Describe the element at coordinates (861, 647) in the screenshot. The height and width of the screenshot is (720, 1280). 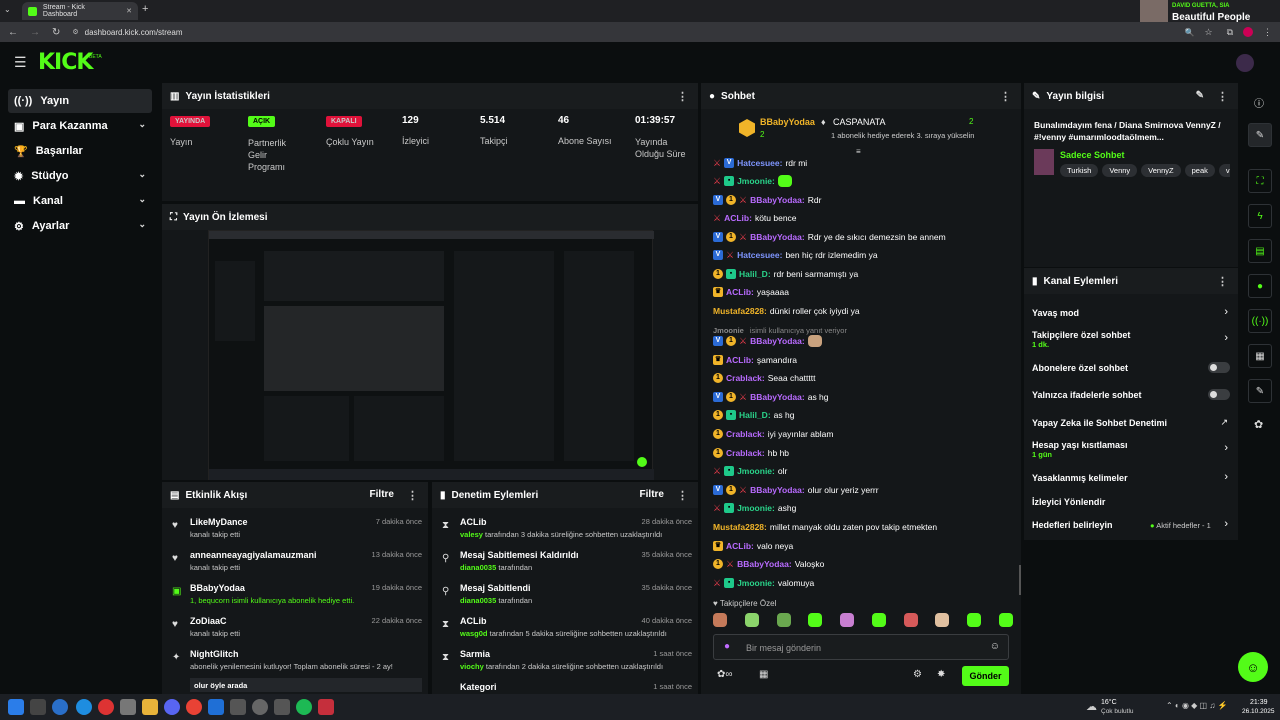
I see `chat-input-box: ● Bir mesaj gönderin ☺` at that location.